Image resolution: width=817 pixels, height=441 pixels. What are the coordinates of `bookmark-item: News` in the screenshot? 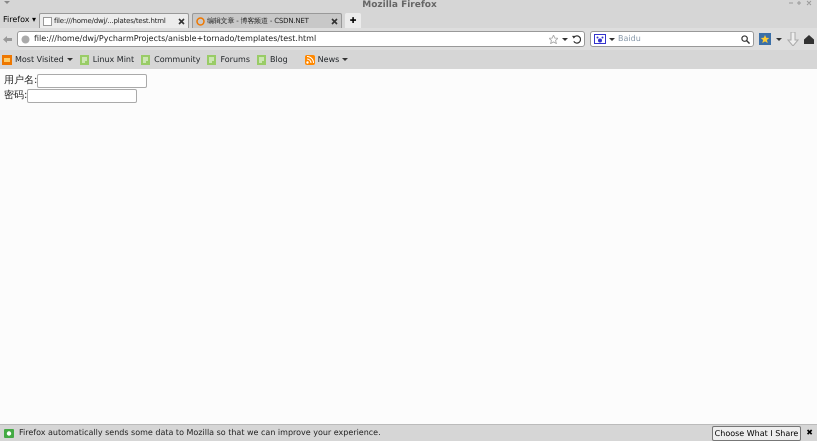 It's located at (326, 60).